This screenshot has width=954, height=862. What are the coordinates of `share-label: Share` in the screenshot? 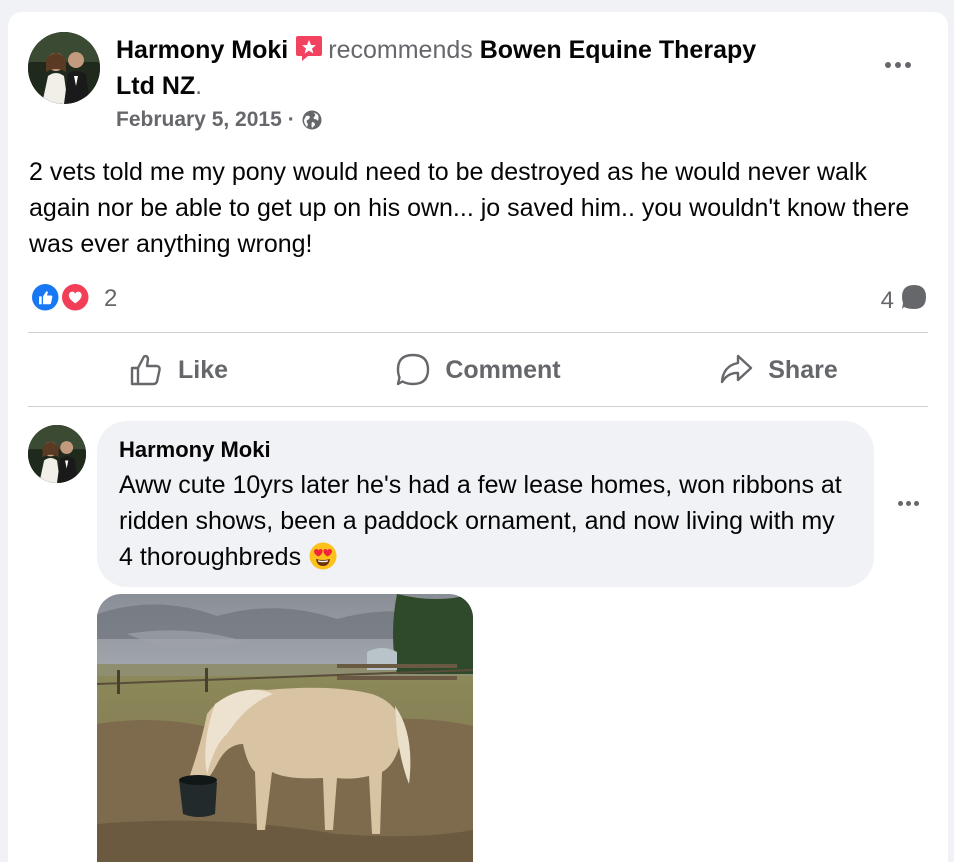 It's located at (803, 369).